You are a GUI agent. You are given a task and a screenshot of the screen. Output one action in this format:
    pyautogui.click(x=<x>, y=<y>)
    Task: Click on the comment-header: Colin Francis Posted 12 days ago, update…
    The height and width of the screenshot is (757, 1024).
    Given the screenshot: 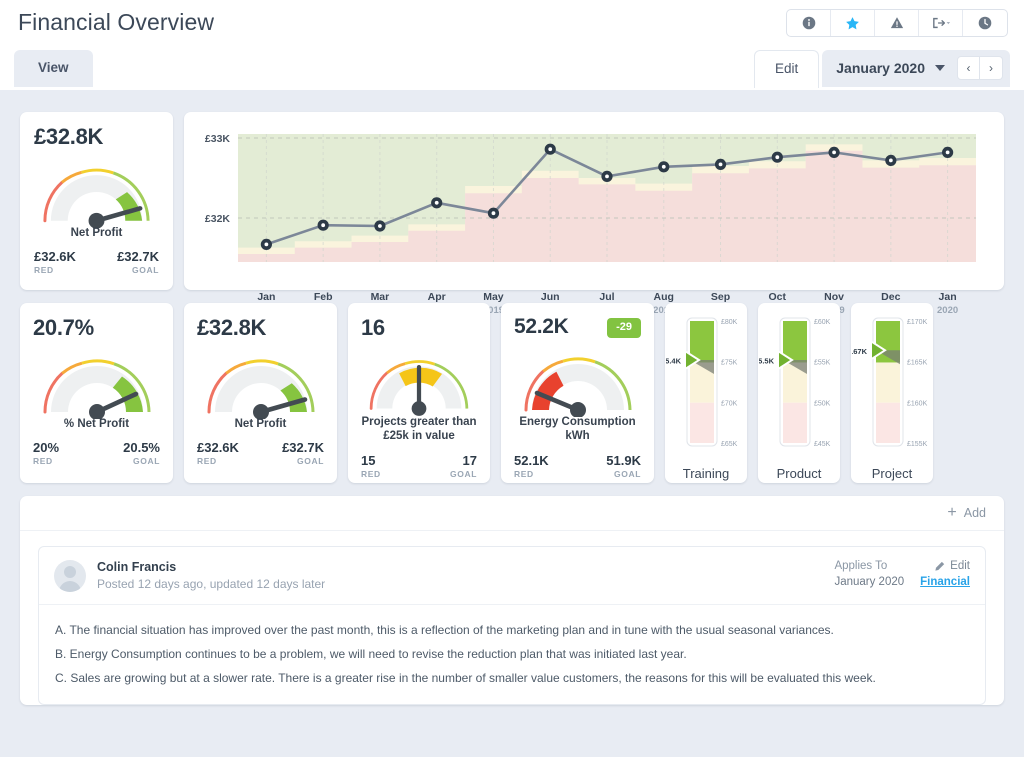 What is the action you would take?
    pyautogui.click(x=512, y=576)
    